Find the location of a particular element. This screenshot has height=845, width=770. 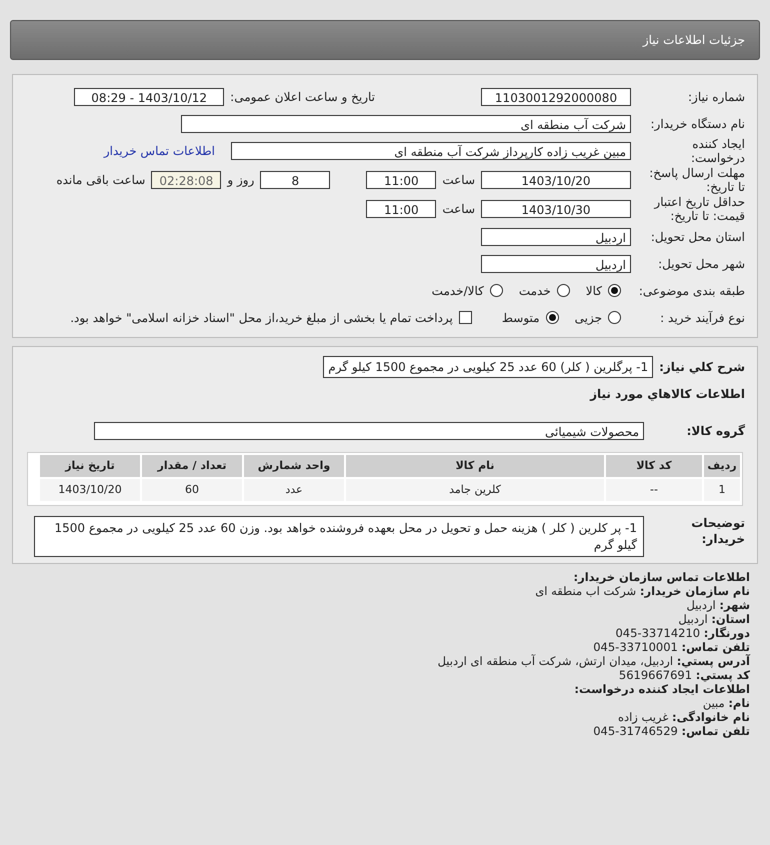

section-heading: اطلاعات کالاهاي مورد نياز is located at coordinates (667, 393).